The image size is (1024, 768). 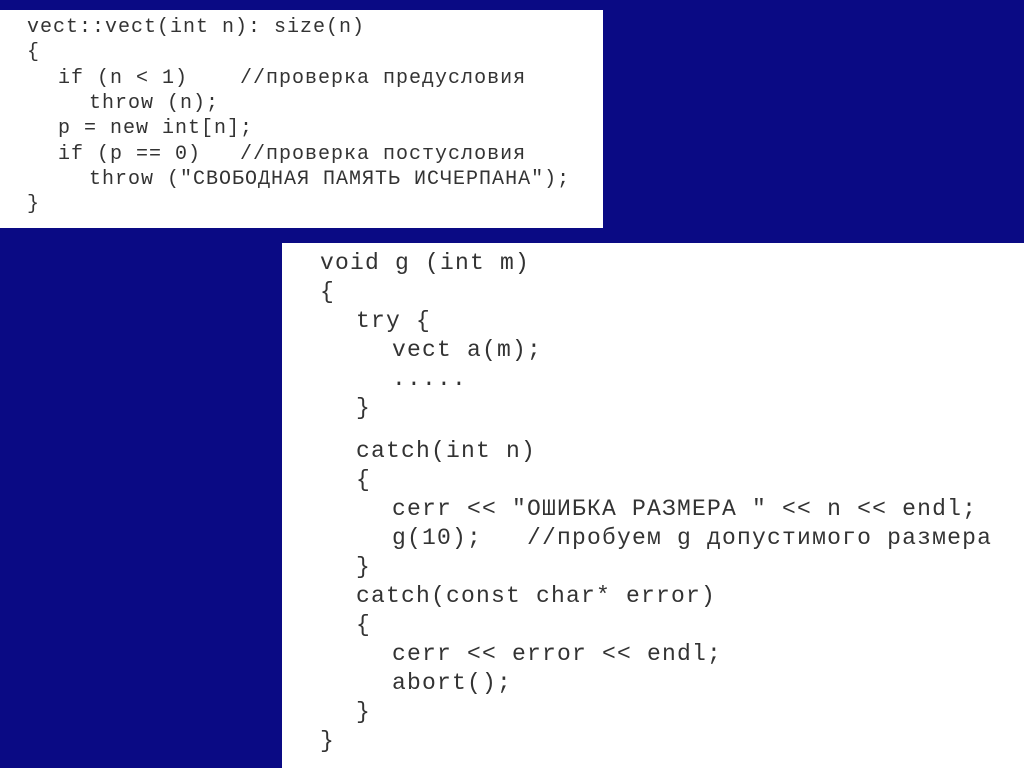 I want to click on code-line: throw (n);, so click(x=154, y=103).